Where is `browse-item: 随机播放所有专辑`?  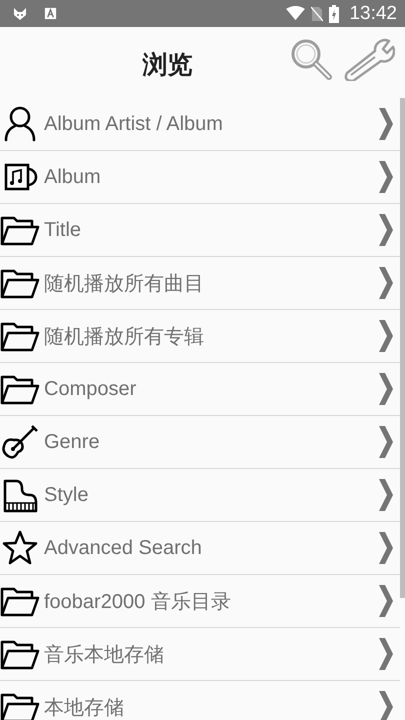 browse-item: 随机播放所有专辑 is located at coordinates (200, 336).